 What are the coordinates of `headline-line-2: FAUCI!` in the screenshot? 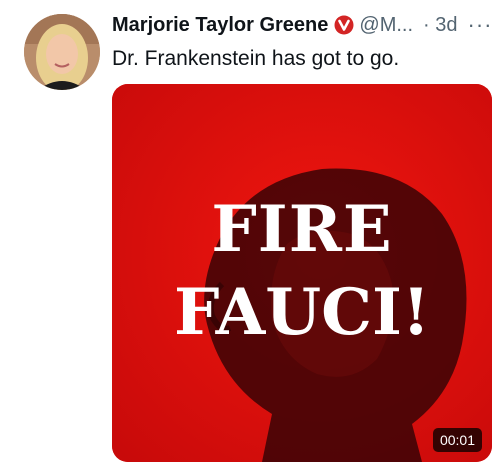 It's located at (302, 312).